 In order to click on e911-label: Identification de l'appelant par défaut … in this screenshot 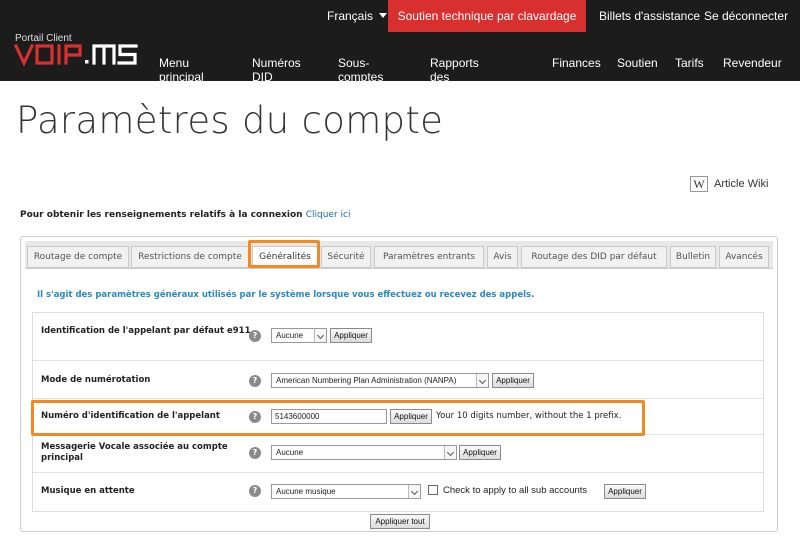, I will do `click(146, 331)`.